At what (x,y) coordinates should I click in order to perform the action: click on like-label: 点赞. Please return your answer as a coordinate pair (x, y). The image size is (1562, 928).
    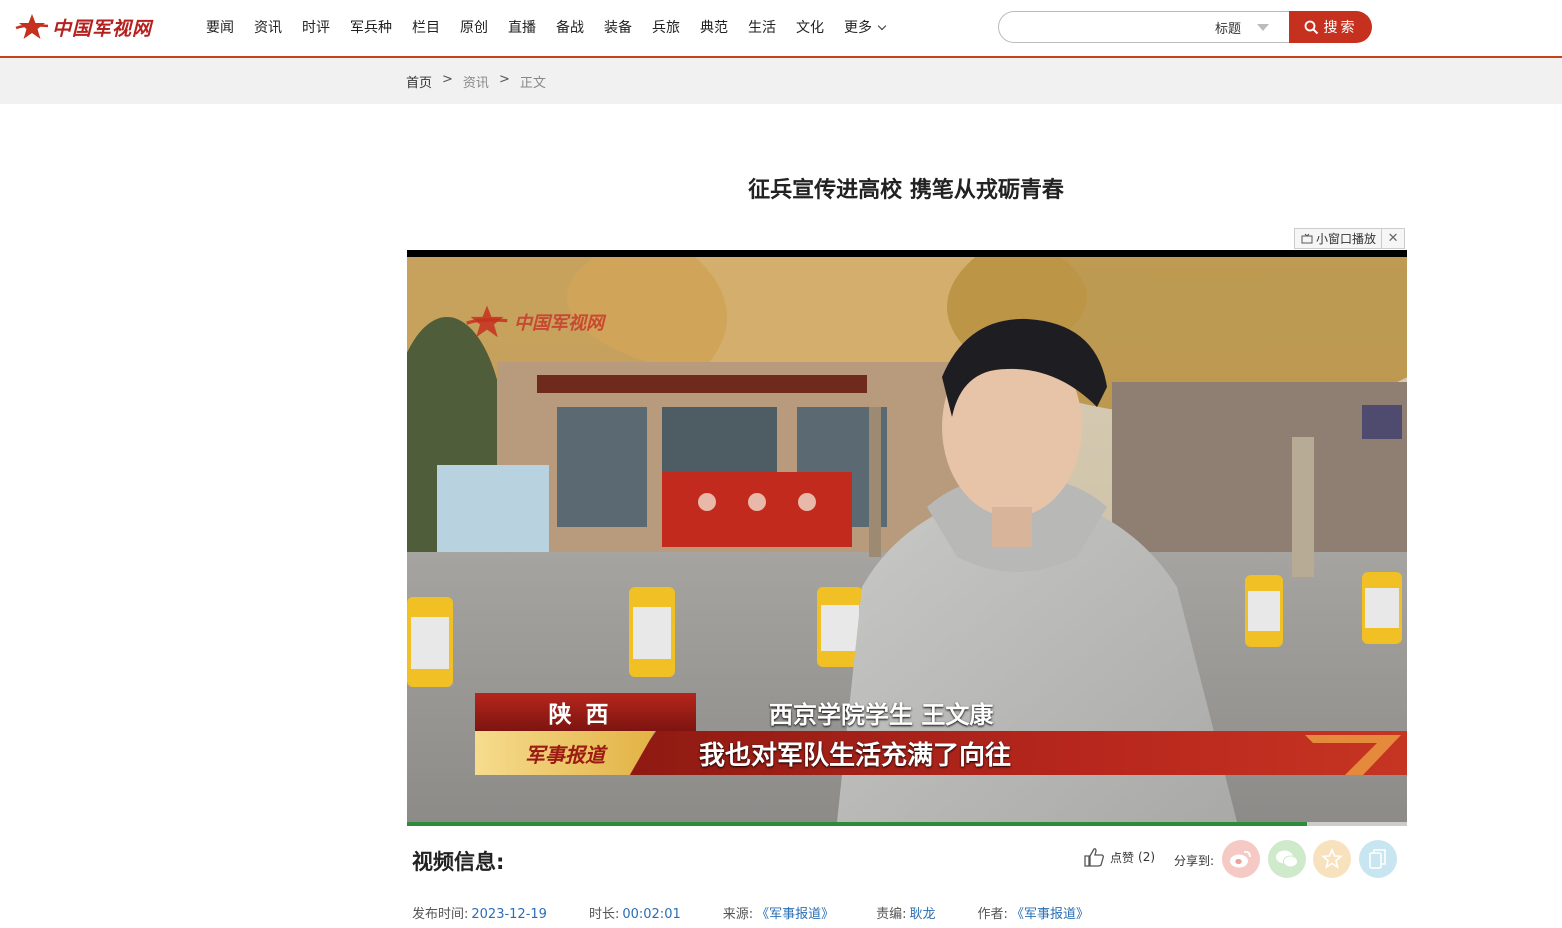
    Looking at the image, I should click on (1122, 857).